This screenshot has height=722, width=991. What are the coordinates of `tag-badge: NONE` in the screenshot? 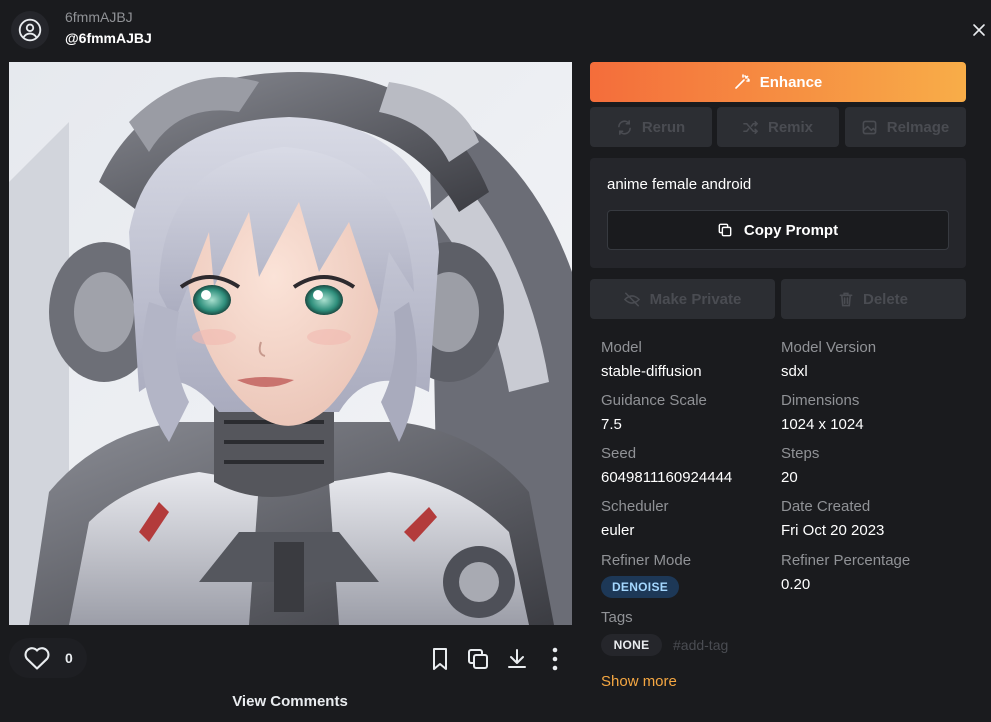 It's located at (631, 645).